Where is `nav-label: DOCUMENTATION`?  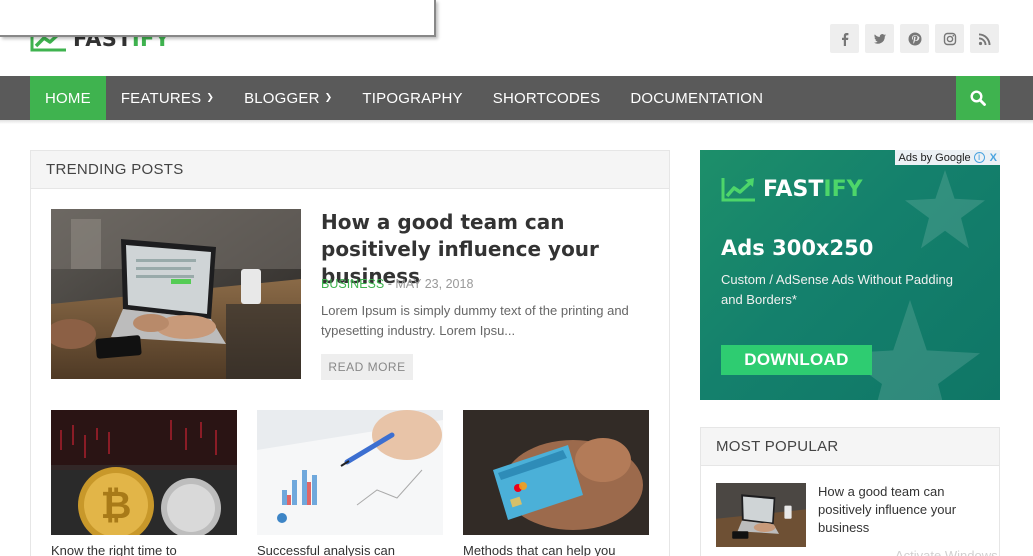
nav-label: DOCUMENTATION is located at coordinates (697, 98).